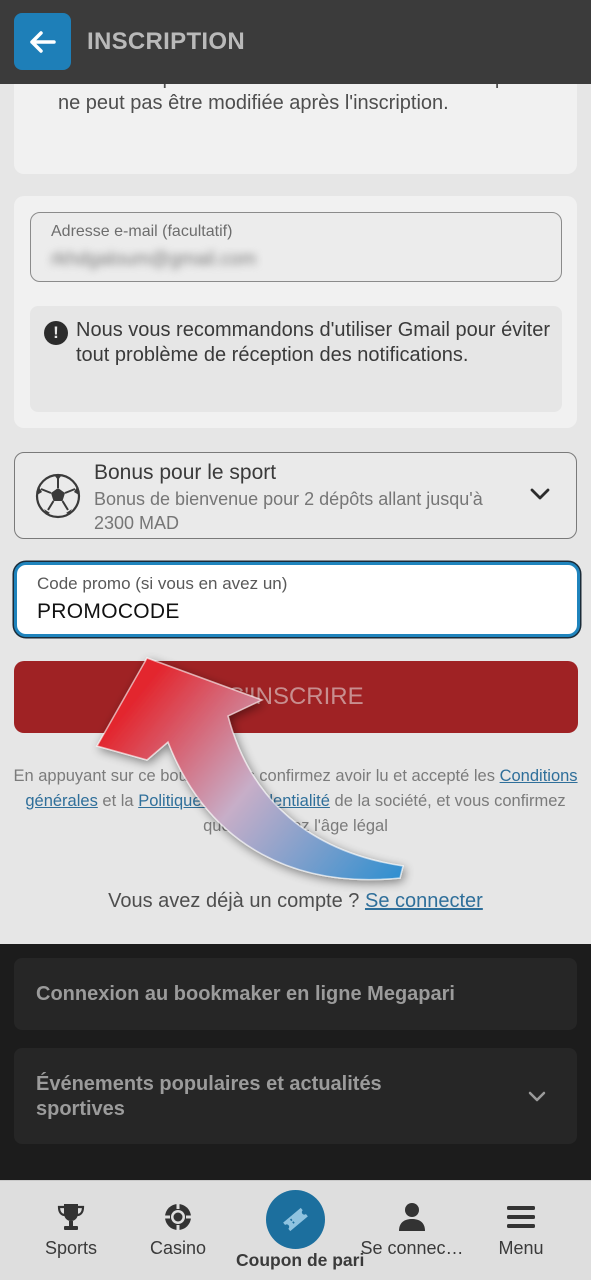 The width and height of the screenshot is (591, 1280). What do you see at coordinates (185, 472) in the screenshot?
I see `bonus-title: Bonus pour le sport` at bounding box center [185, 472].